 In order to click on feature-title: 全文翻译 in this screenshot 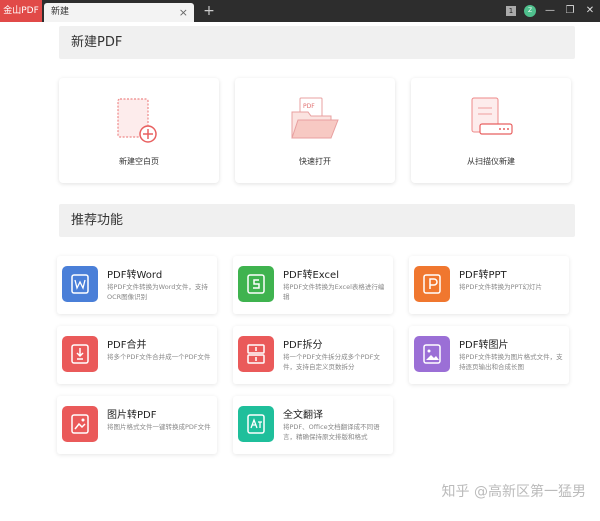, I will do `click(303, 415)`.